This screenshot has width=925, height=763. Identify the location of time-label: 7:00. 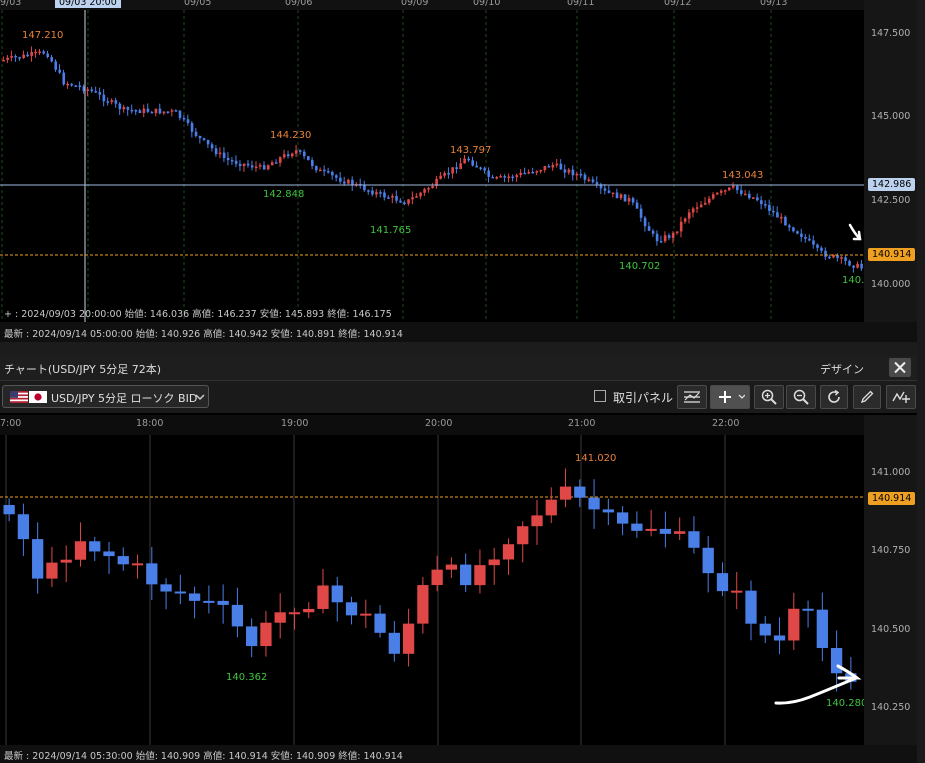
(11, 423).